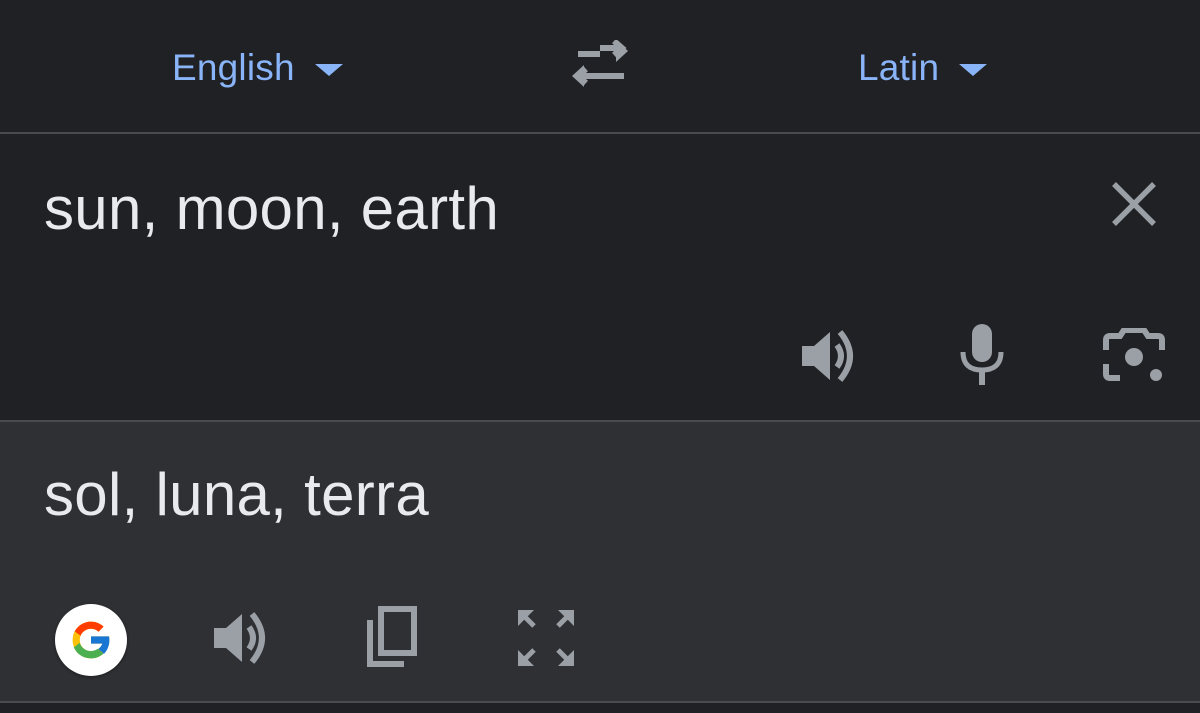 Image resolution: width=1200 pixels, height=713 pixels. I want to click on clear-input-button, so click(1134, 204).